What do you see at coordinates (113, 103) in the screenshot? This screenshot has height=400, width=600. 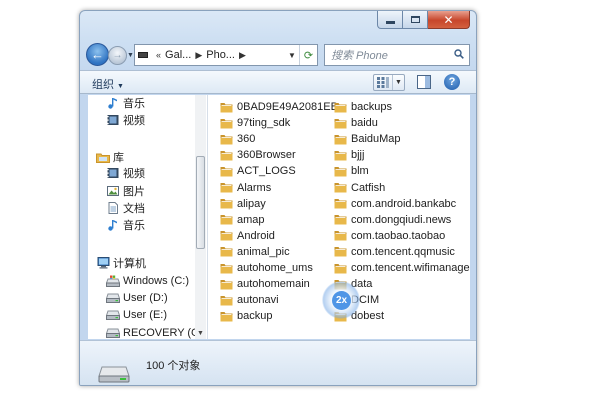 I see `music-icon` at bounding box center [113, 103].